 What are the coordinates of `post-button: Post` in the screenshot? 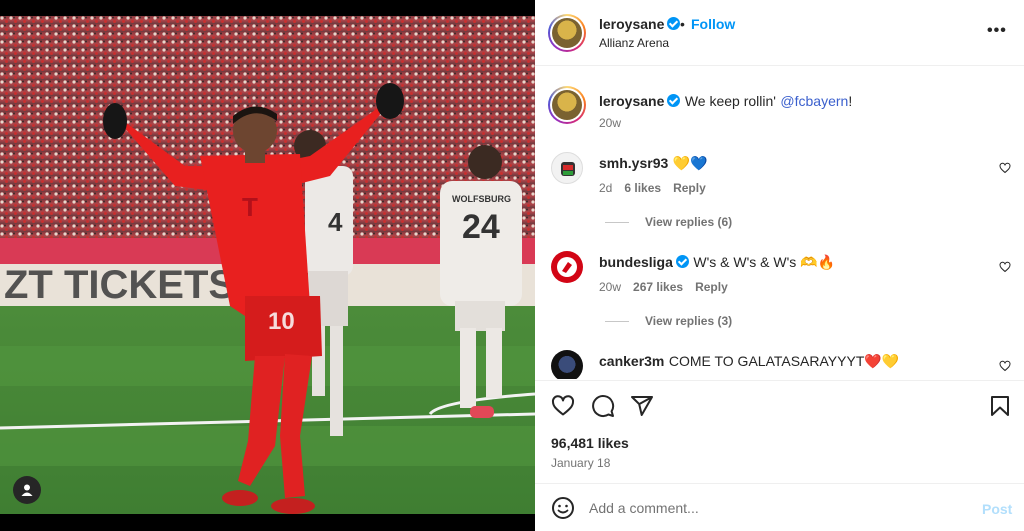 It's located at (997, 509).